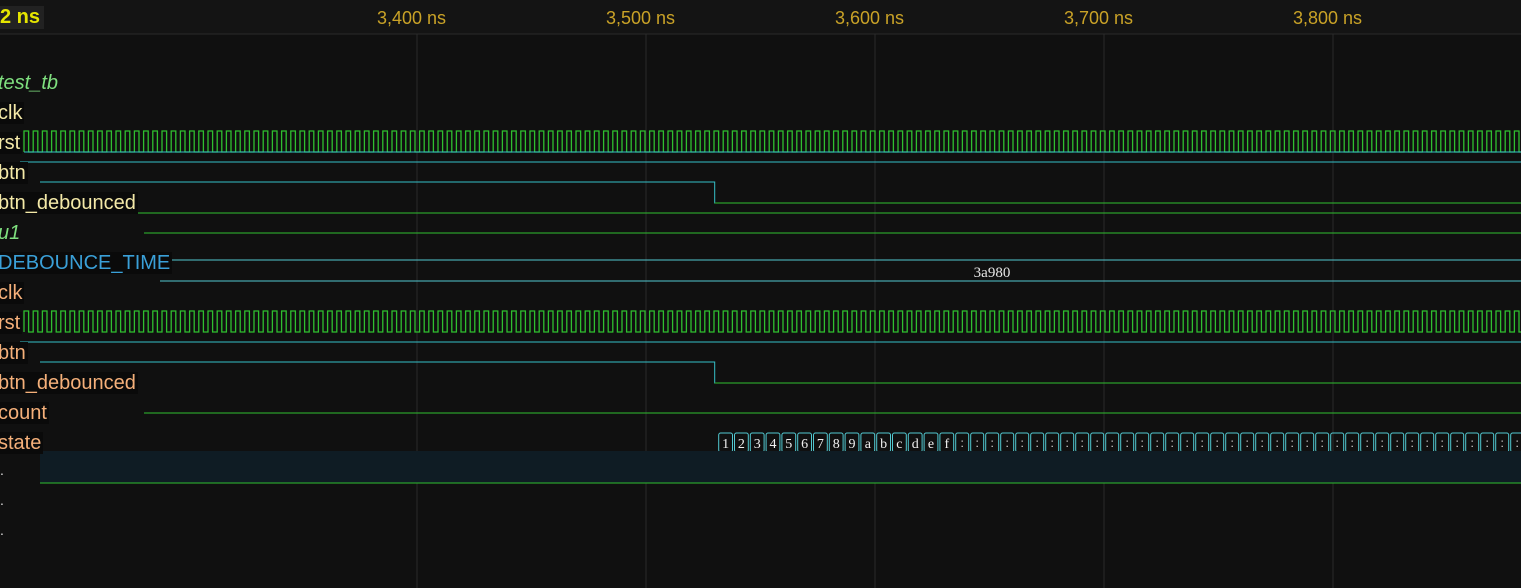  What do you see at coordinates (24, 413) in the screenshot?
I see `signal-label-count: count` at bounding box center [24, 413].